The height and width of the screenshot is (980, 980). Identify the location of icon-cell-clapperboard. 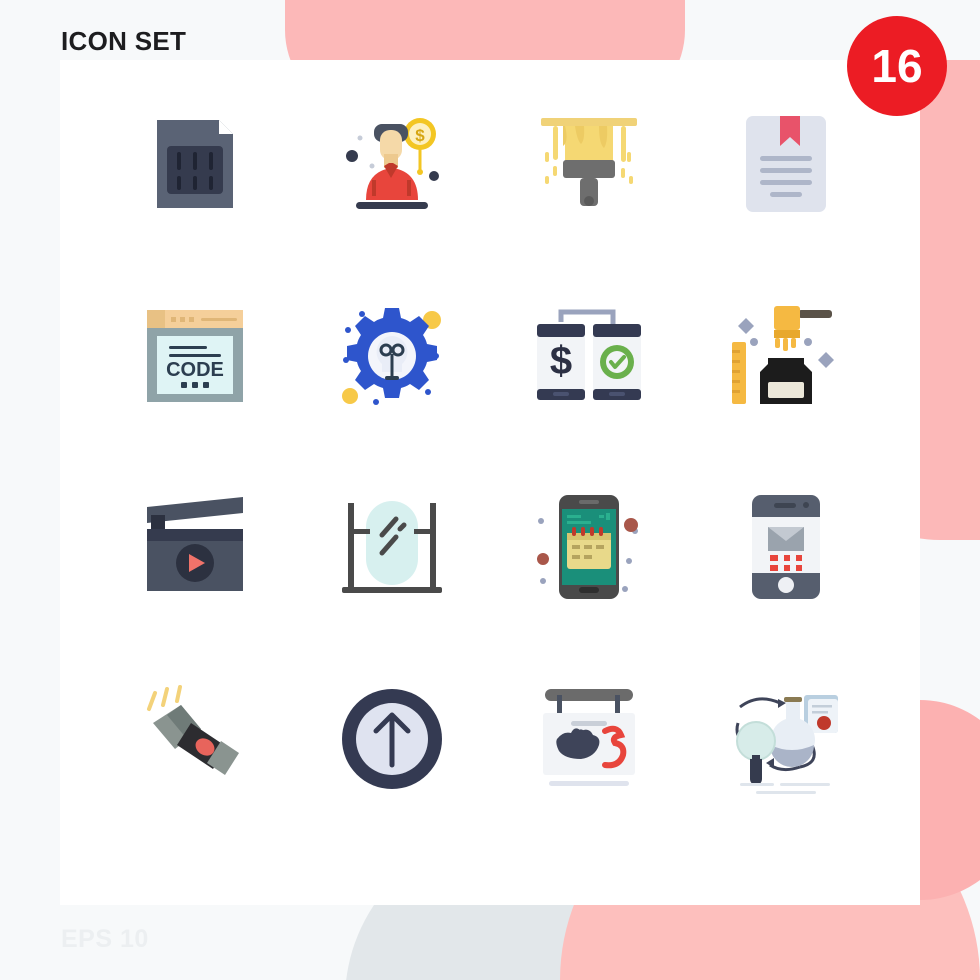
(194, 548).